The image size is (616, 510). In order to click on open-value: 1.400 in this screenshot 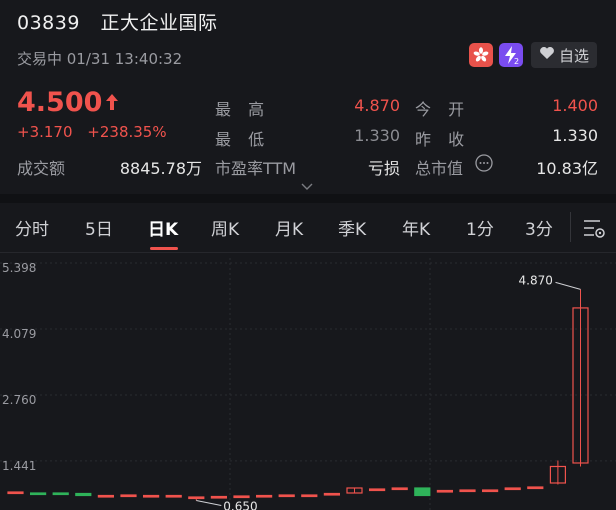, I will do `click(575, 105)`.